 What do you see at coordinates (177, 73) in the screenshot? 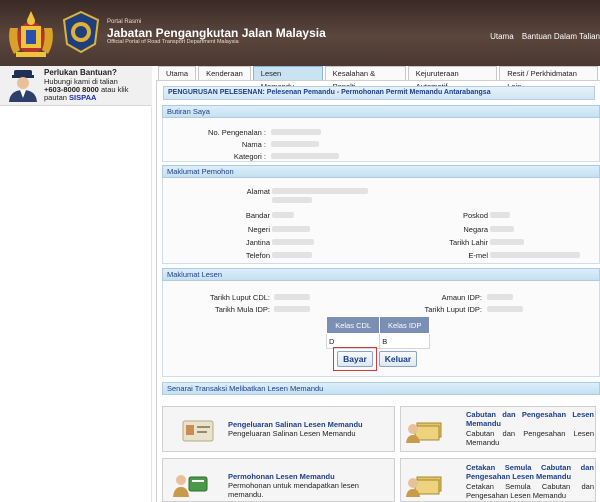
I see `tab-utama: Utama` at bounding box center [177, 73].